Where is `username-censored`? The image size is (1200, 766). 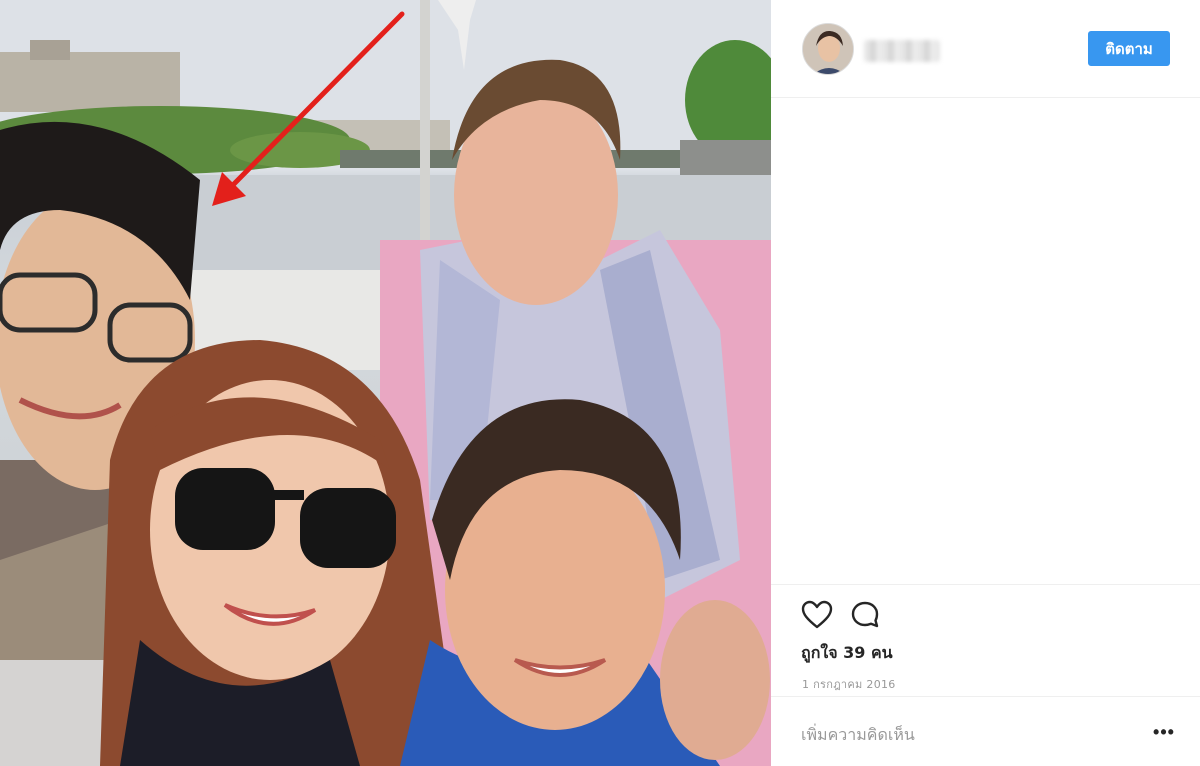
username-censored is located at coordinates (902, 51).